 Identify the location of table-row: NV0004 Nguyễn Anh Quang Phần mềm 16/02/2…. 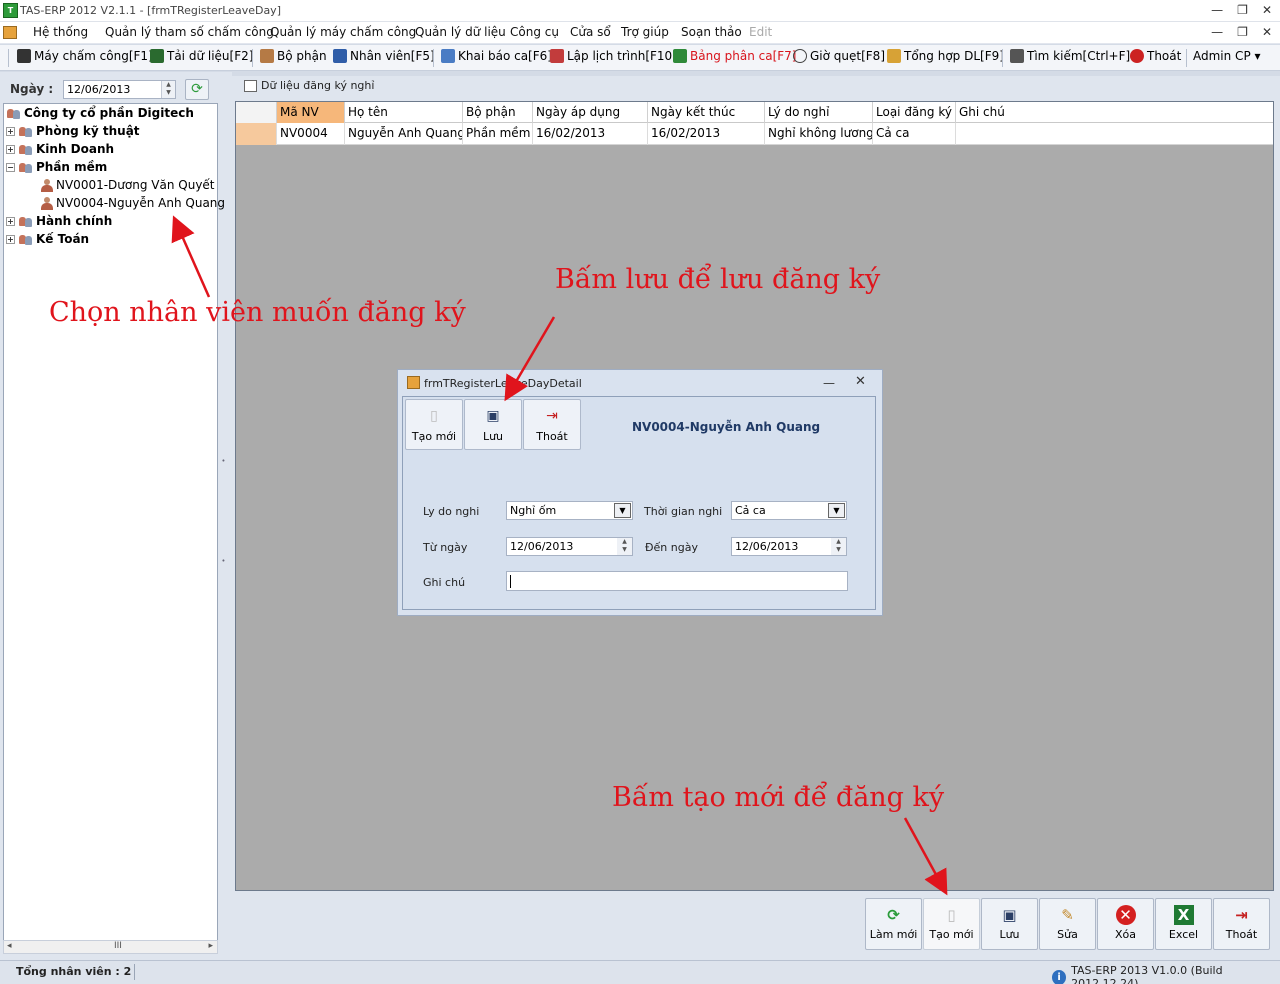
(754, 134).